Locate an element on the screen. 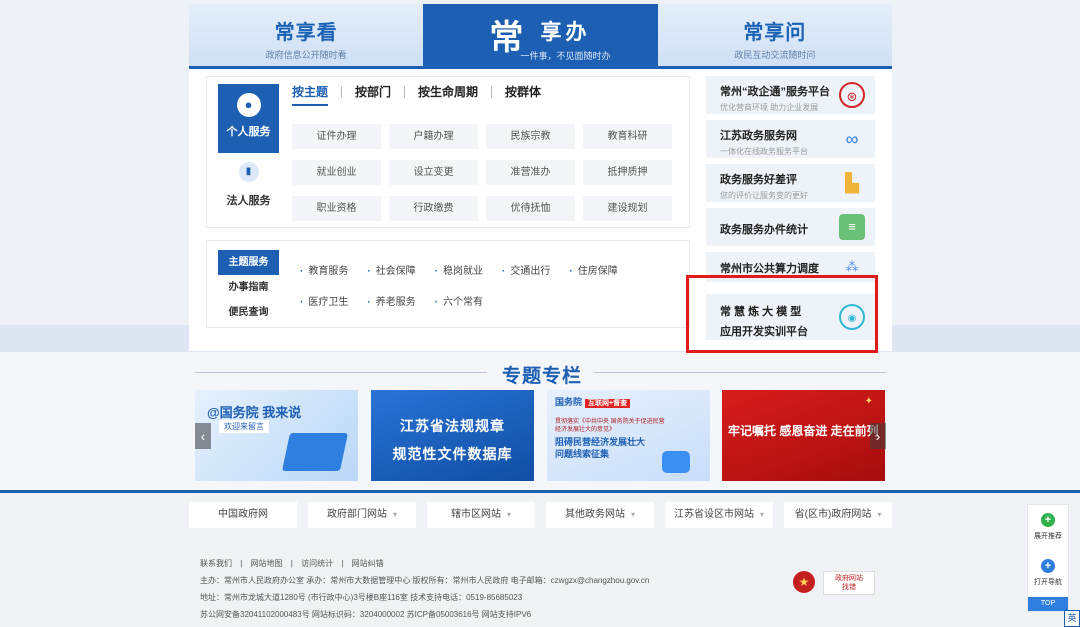 This screenshot has height=627, width=1080. topic-link: 六个常有 is located at coordinates (459, 300).